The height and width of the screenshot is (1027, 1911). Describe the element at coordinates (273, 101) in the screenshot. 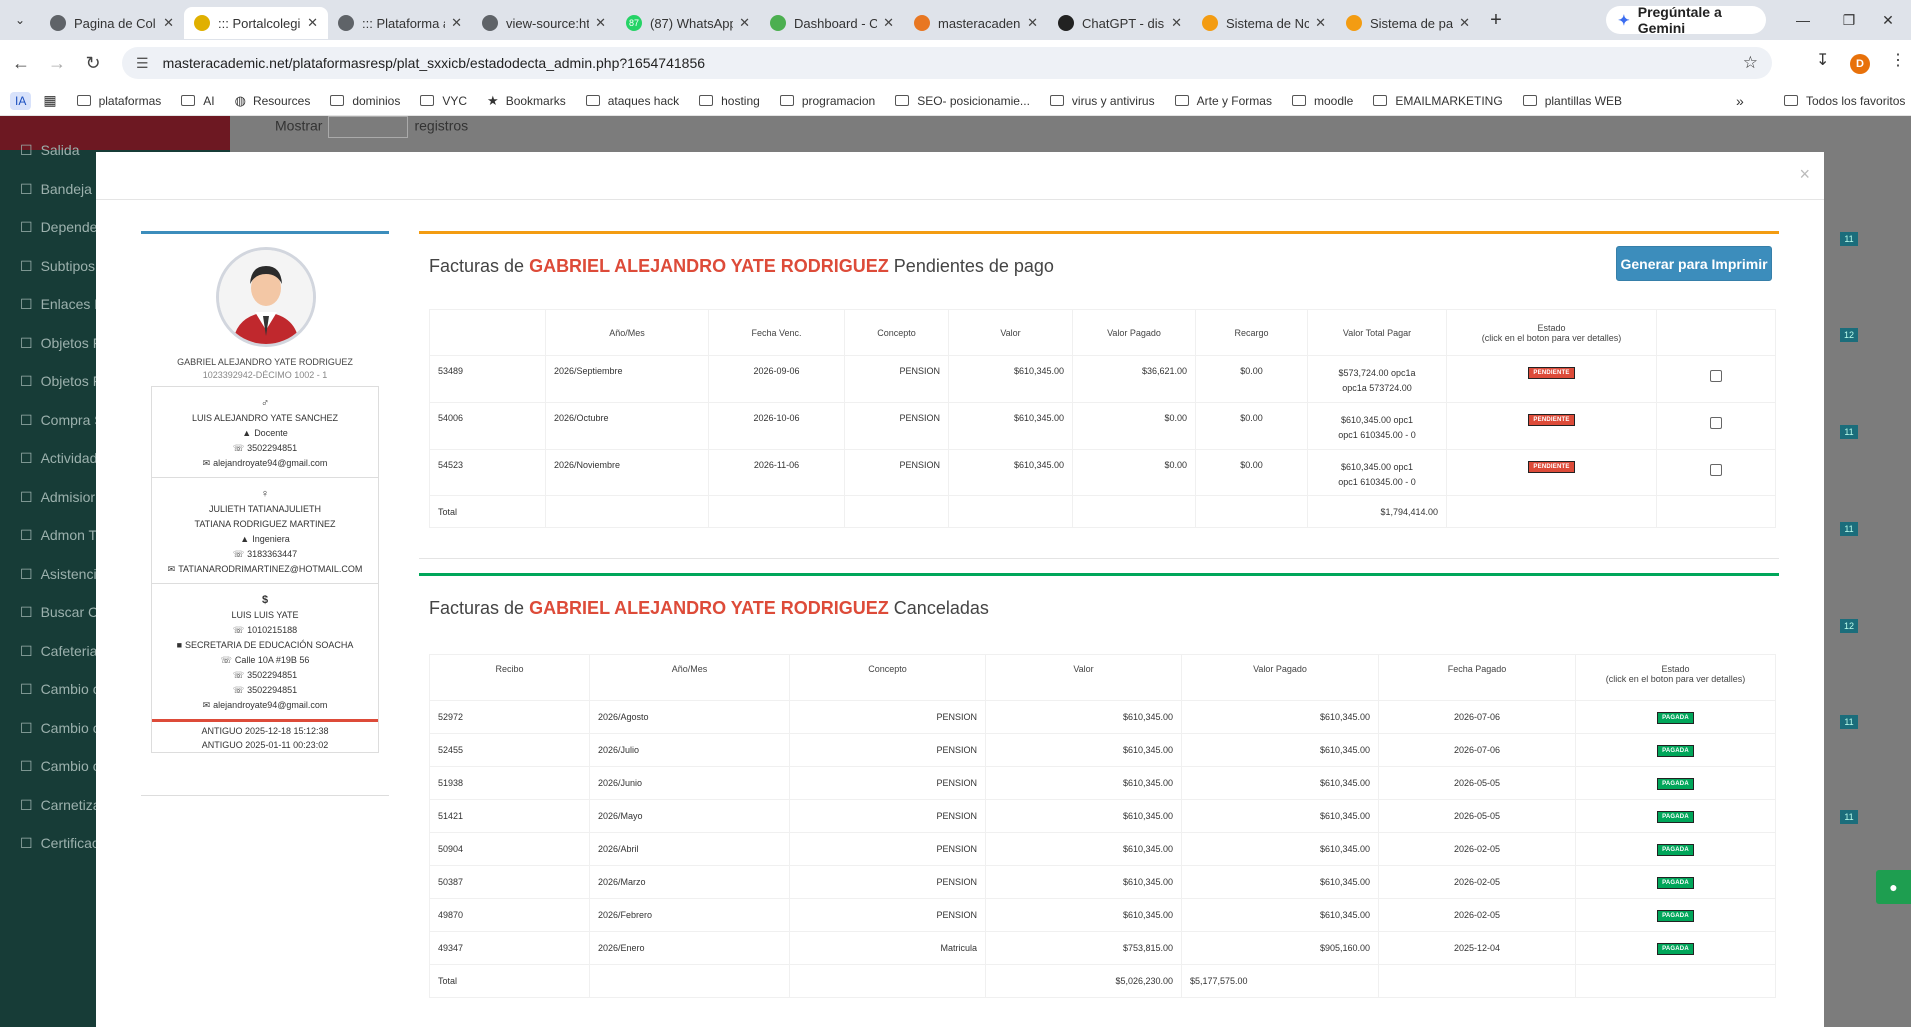

I see `bookmark-folder: ◍ Resources` at that location.